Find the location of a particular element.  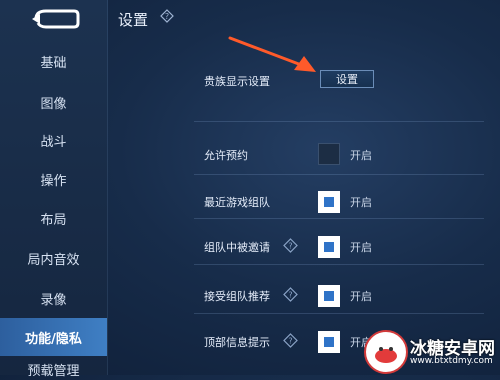

annotation-arrow-icon is located at coordinates (272, 54).